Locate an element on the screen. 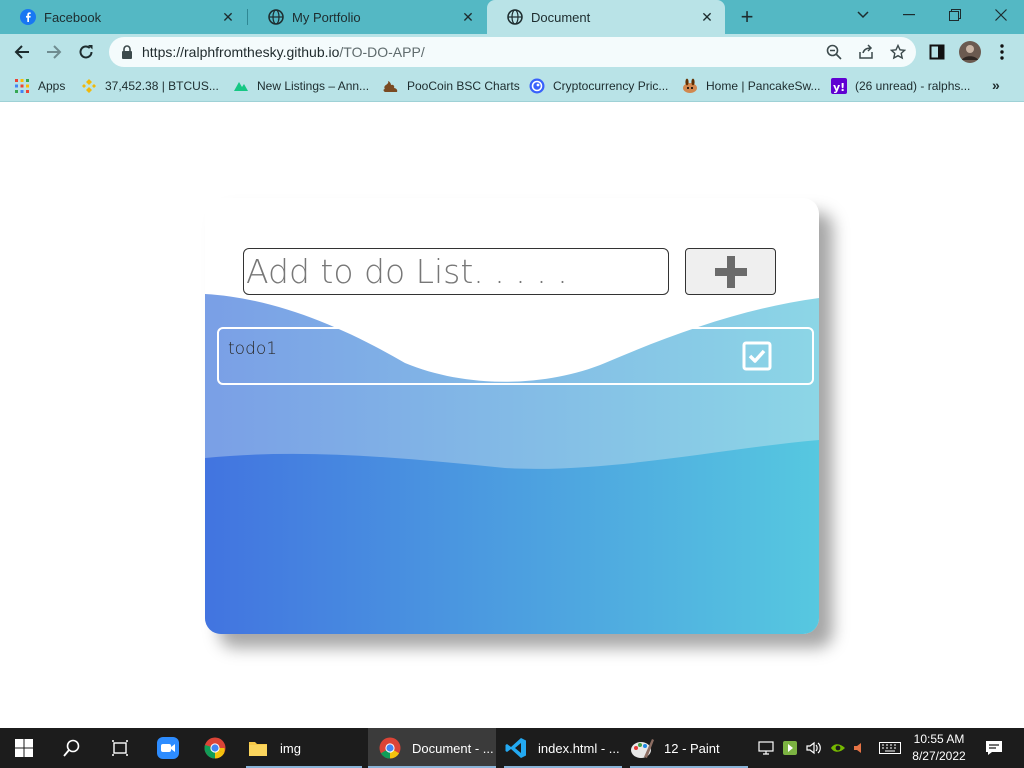 The width and height of the screenshot is (1024, 768). taskbar-label: img is located at coordinates (290, 748).